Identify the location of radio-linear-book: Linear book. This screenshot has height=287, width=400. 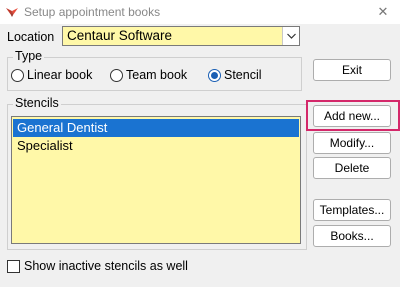
(51, 75).